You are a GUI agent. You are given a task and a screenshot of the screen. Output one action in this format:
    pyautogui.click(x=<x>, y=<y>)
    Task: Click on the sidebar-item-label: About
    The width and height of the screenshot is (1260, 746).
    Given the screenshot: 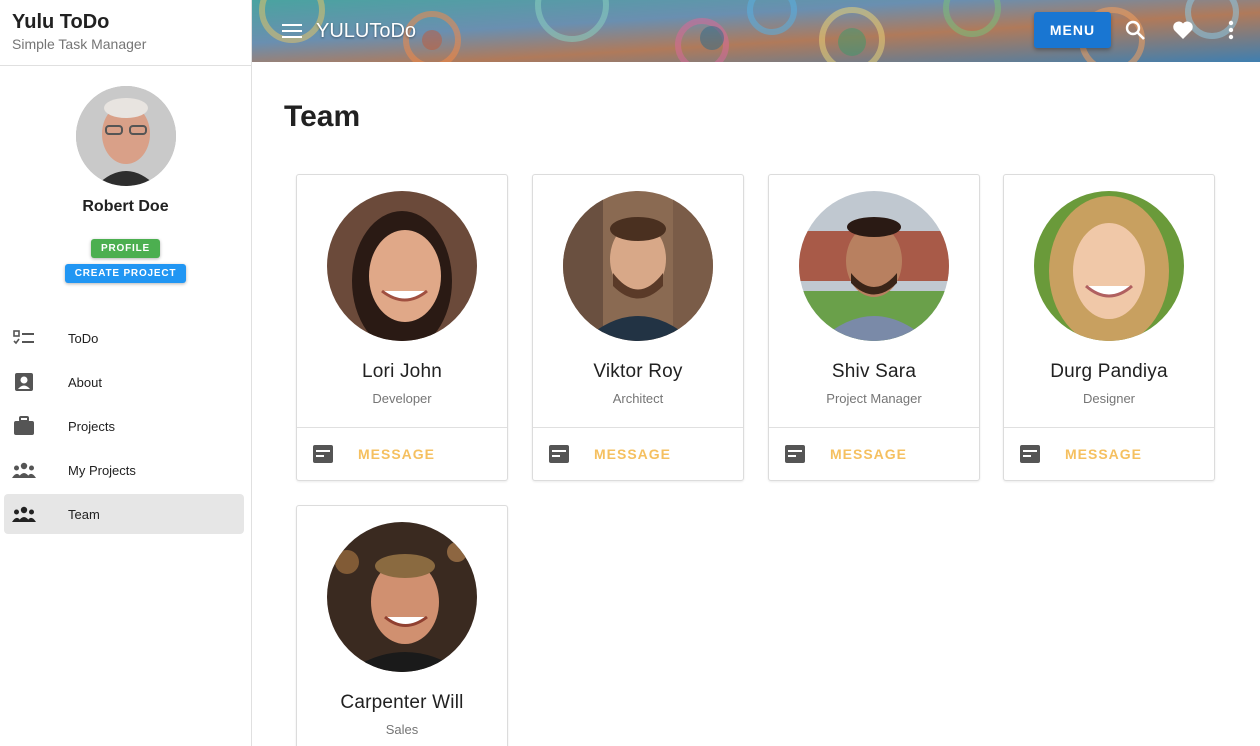 What is the action you would take?
    pyautogui.click(x=85, y=382)
    